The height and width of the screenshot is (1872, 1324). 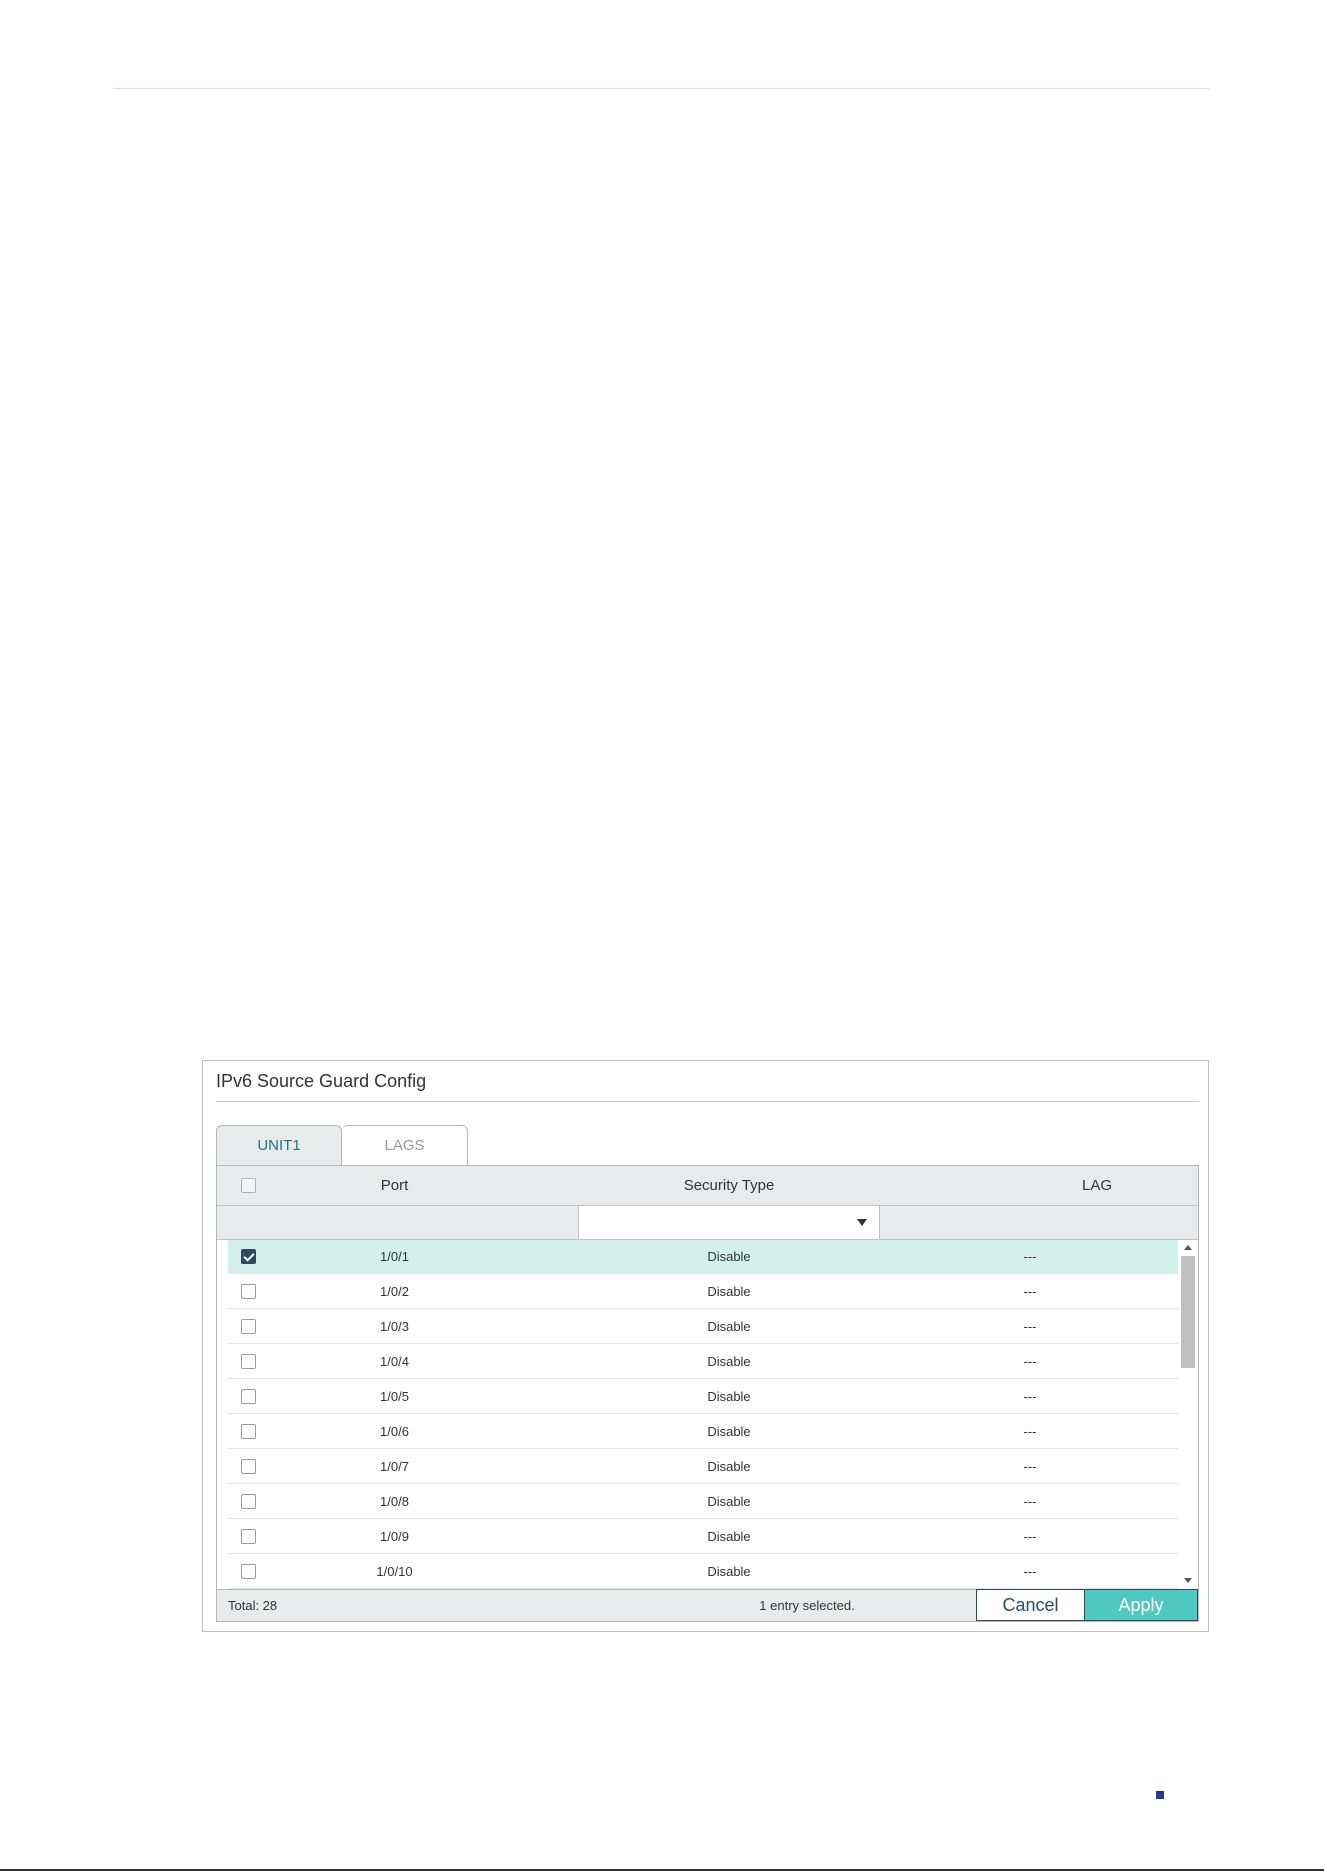 What do you see at coordinates (729, 1222) in the screenshot?
I see `security-type-filter-select` at bounding box center [729, 1222].